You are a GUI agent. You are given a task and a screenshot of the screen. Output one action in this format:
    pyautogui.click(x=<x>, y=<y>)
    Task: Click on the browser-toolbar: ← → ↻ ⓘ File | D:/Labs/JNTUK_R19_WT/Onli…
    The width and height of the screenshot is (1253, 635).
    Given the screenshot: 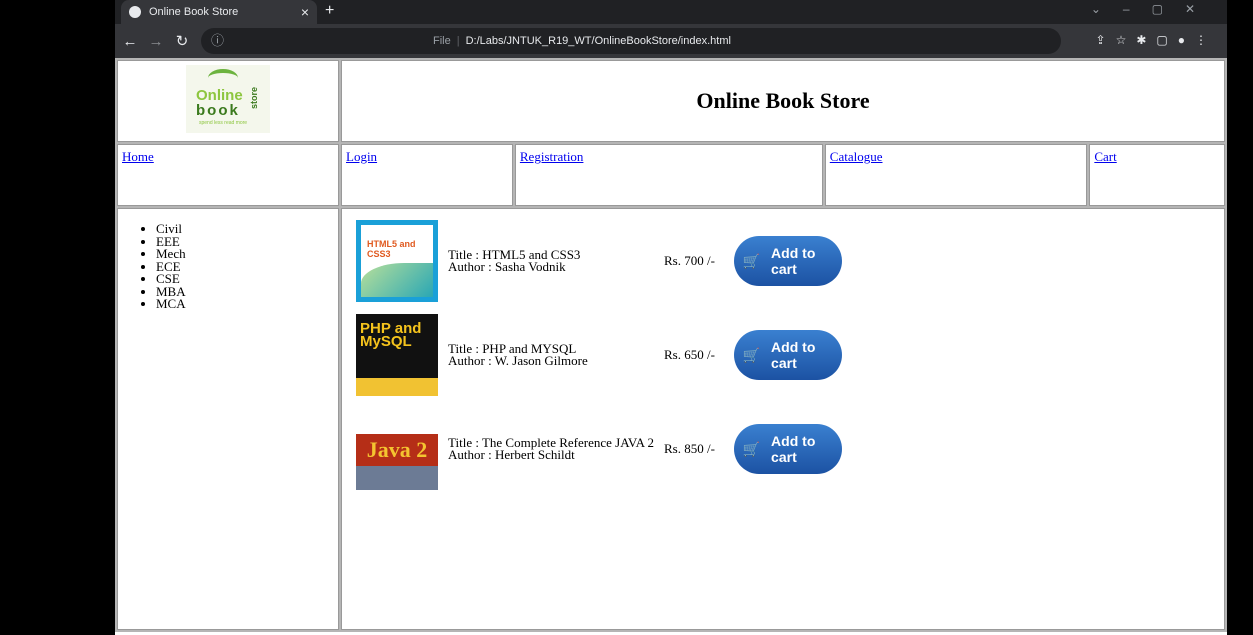 What is the action you would take?
    pyautogui.click(x=671, y=41)
    